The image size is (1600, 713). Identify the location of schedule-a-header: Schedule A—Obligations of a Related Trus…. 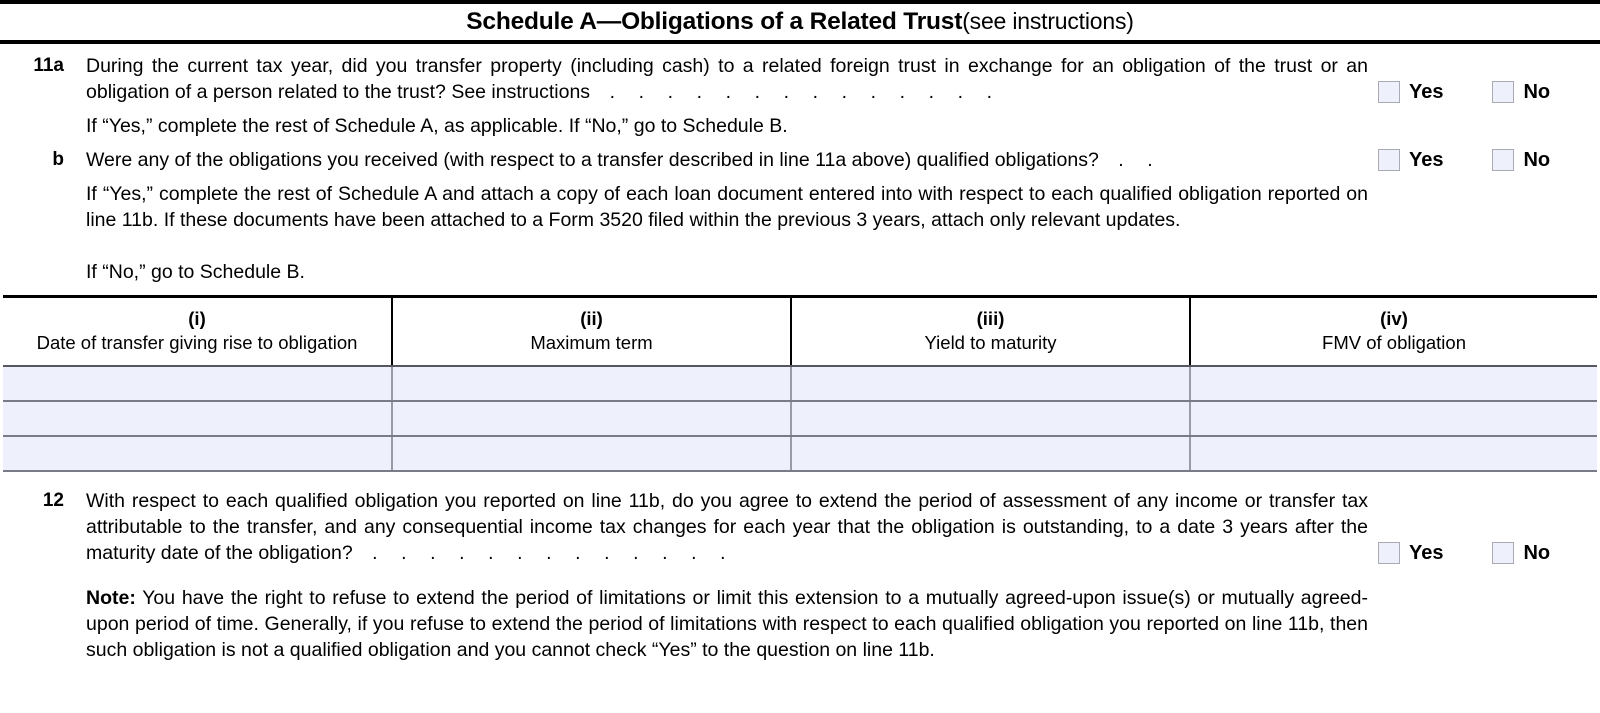
(800, 22).